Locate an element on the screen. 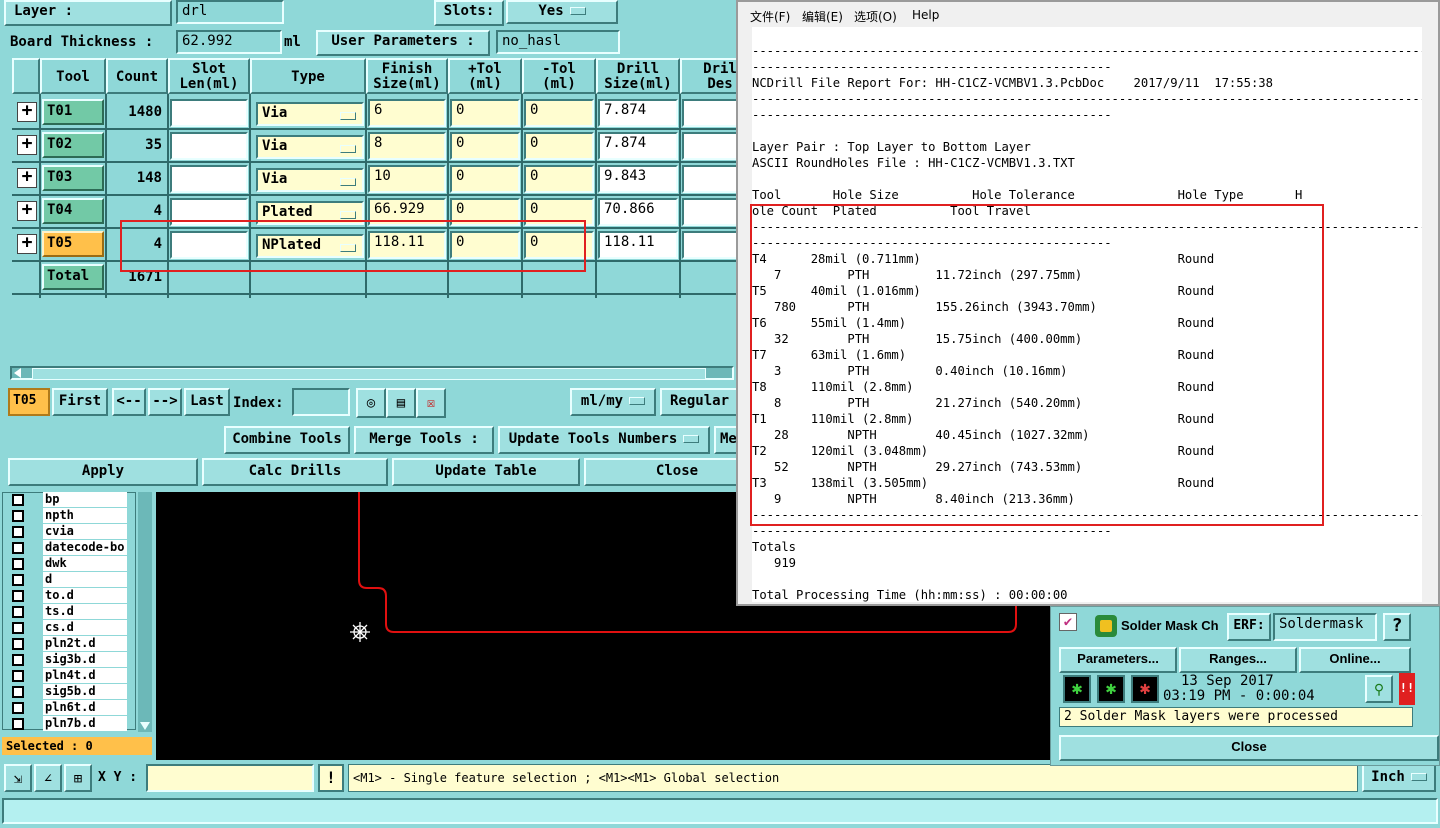 This screenshot has width=1440, height=828. scroll-down-icon is located at coordinates (145, 726).